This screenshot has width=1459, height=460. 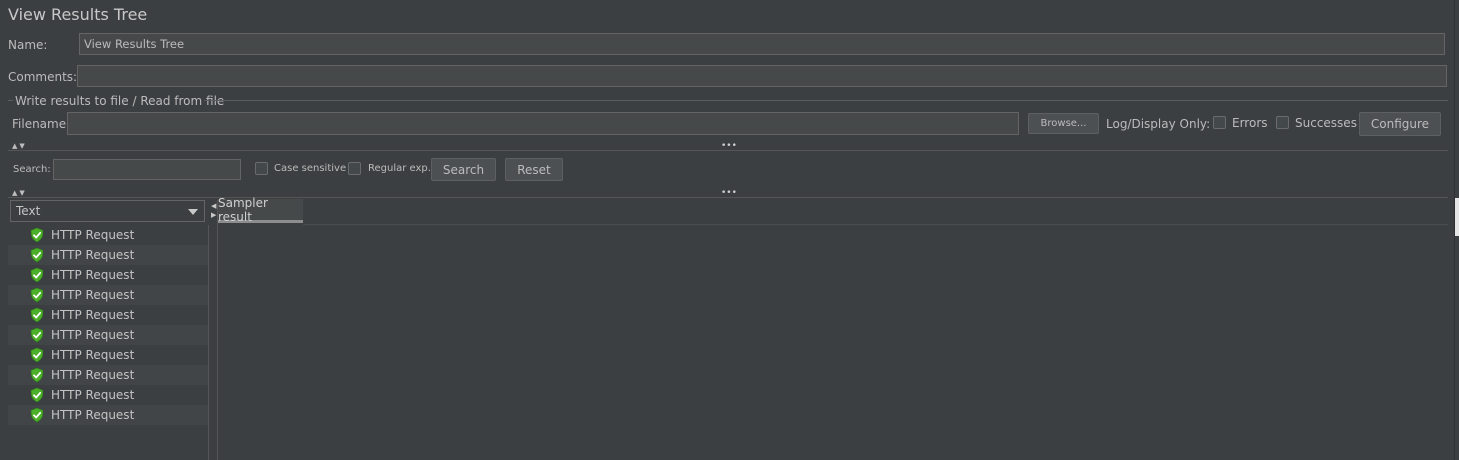 I want to click on errors-label: Errors, so click(x=1250, y=123).